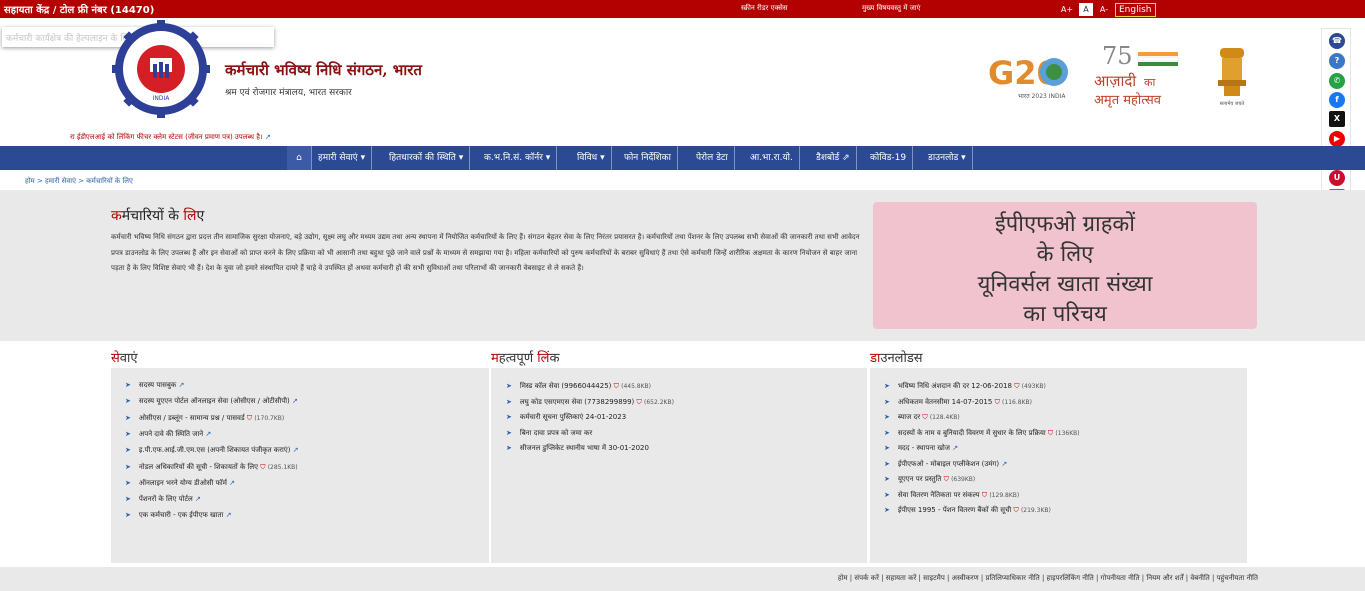 This screenshot has height=591, width=1365. Describe the element at coordinates (163, 499) in the screenshot. I see `list-item: ➤ पेंशनरों के लिए पोर्टल ↗` at that location.